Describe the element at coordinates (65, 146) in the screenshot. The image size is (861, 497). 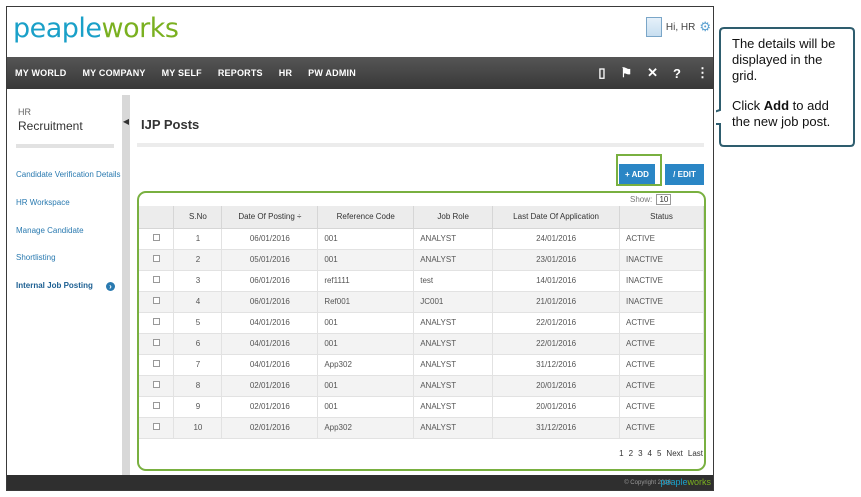
I see `sidebar-divider` at that location.